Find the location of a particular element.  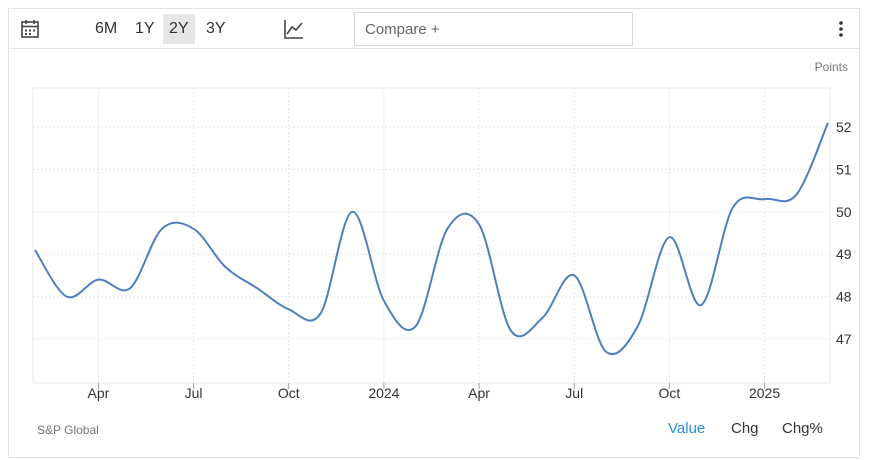

chg-percent-mode-button: Chg% is located at coordinates (802, 428).